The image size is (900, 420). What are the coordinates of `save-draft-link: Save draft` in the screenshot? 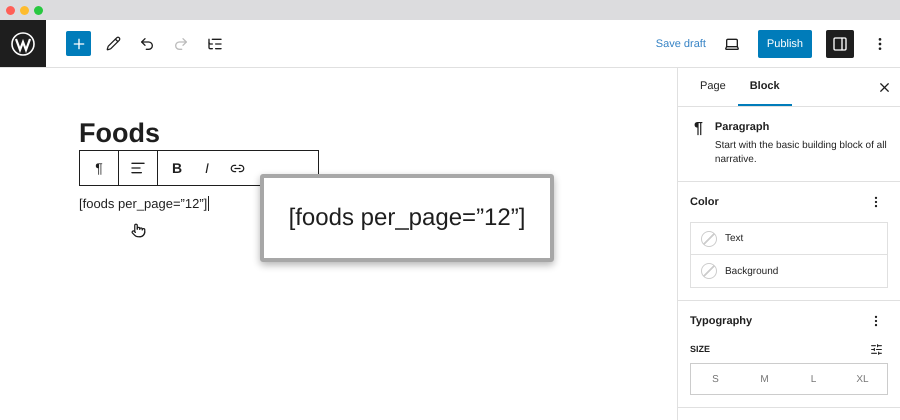 It's located at (681, 44).